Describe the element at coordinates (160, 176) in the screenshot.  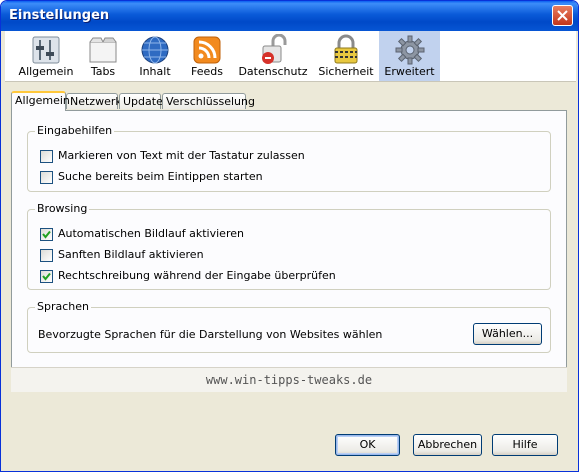
I see `checkbox-label: Suche bereits beim Eintippen starten` at that location.